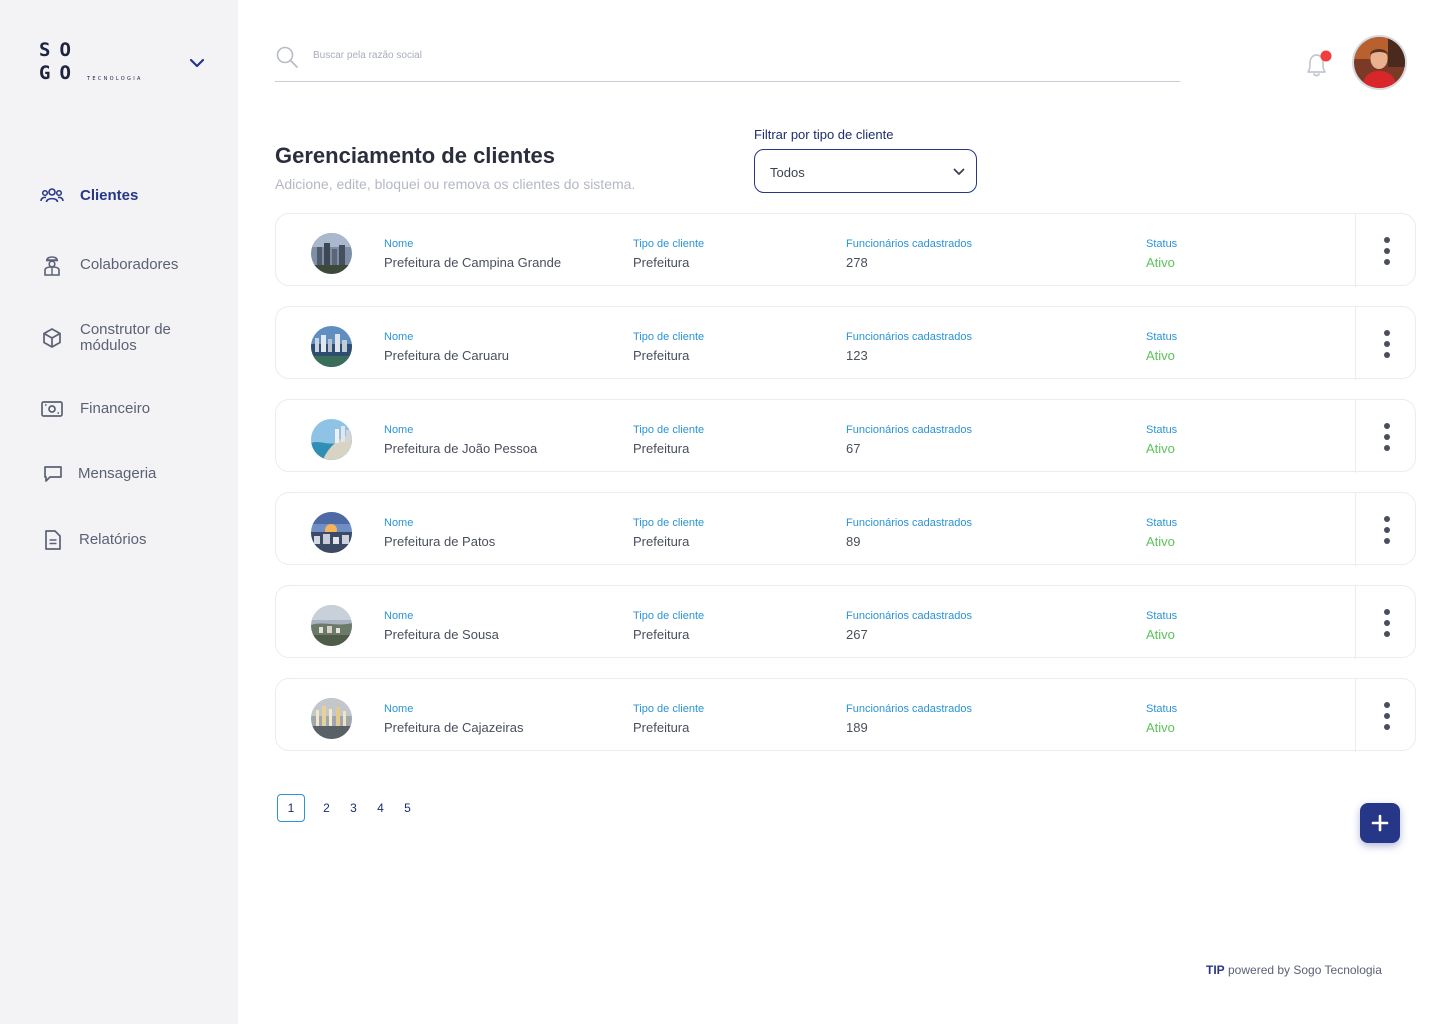 The image size is (1440, 1024). Describe the element at coordinates (109, 195) in the screenshot. I see `sidebar-item-label: Clientes` at that location.